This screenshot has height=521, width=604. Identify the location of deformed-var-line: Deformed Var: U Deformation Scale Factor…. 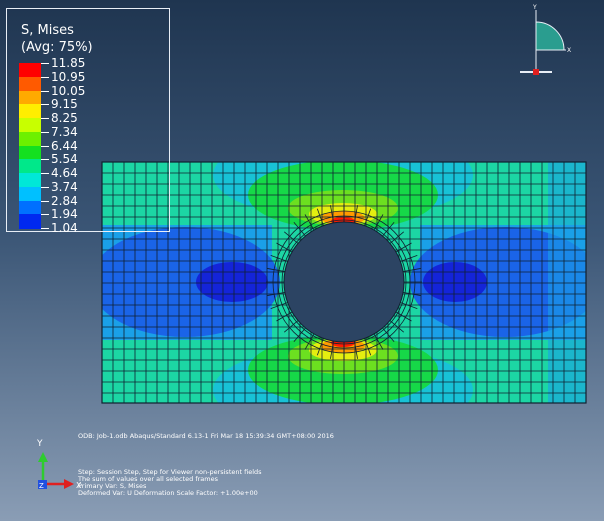
(168, 493).